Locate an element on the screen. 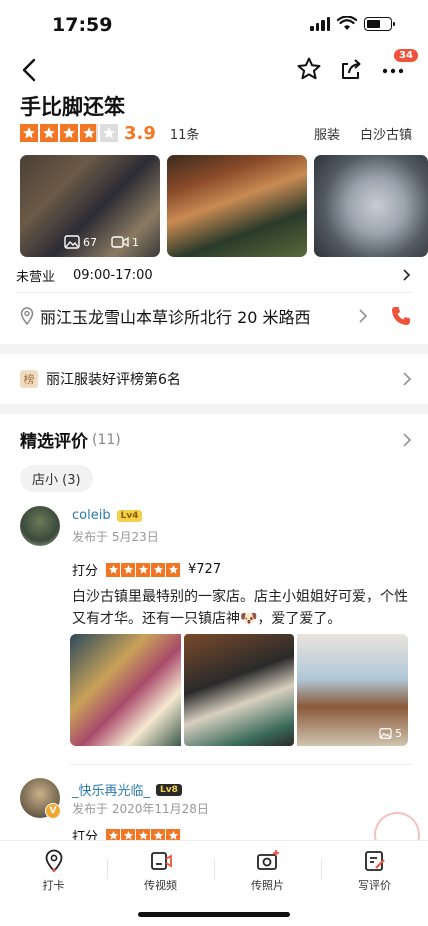  shop-photo-strip: 67 1 is located at coordinates (224, 206).